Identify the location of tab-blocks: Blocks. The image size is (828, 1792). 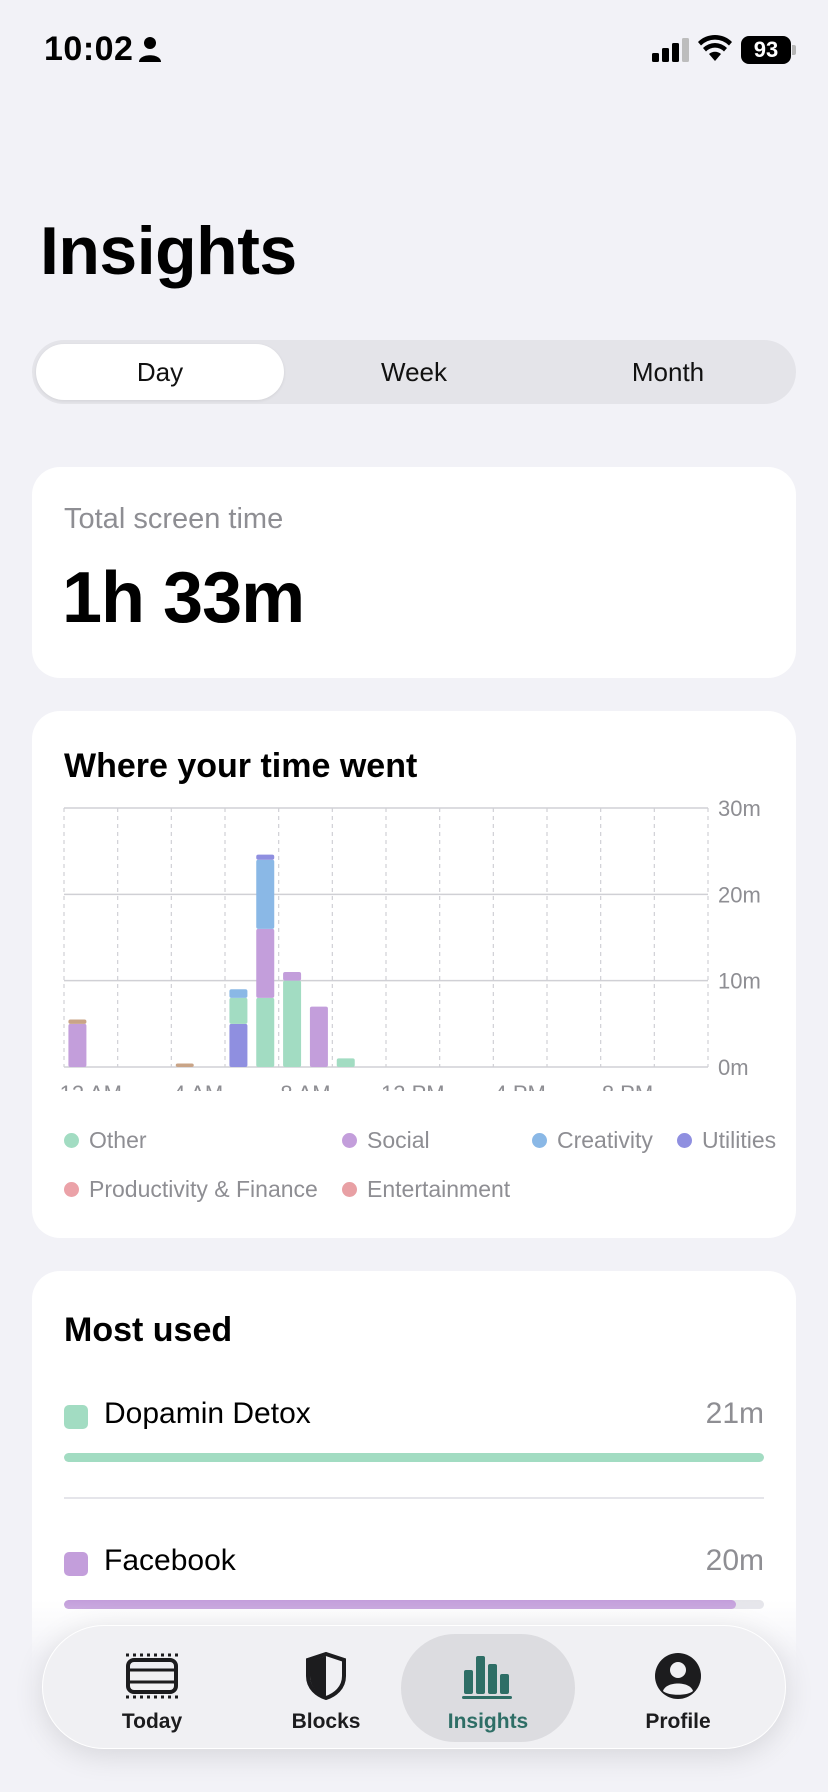
(326, 1688).